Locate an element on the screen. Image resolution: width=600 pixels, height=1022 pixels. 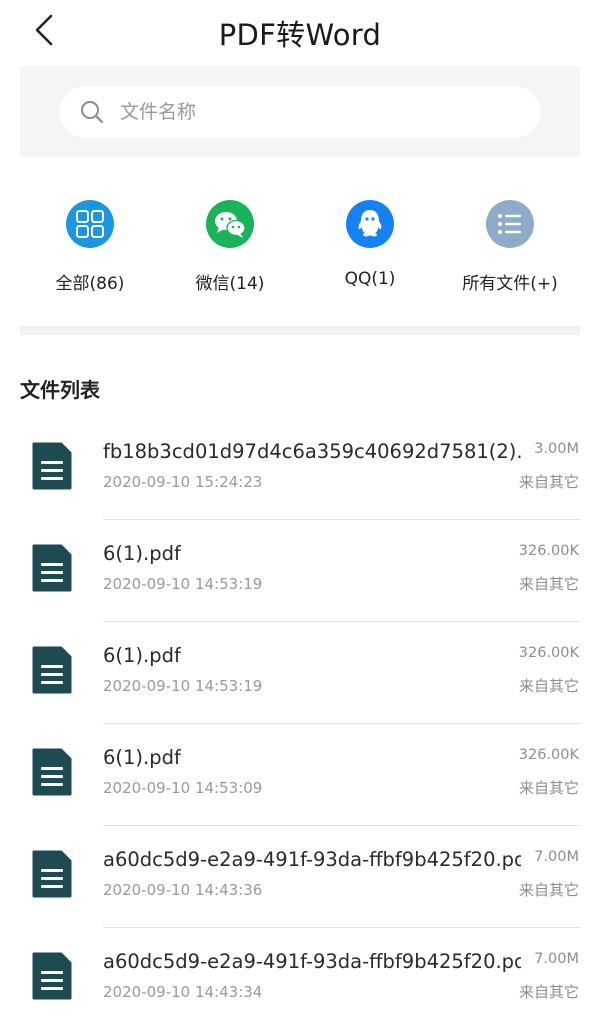
category-label: QQ(1) is located at coordinates (370, 279).